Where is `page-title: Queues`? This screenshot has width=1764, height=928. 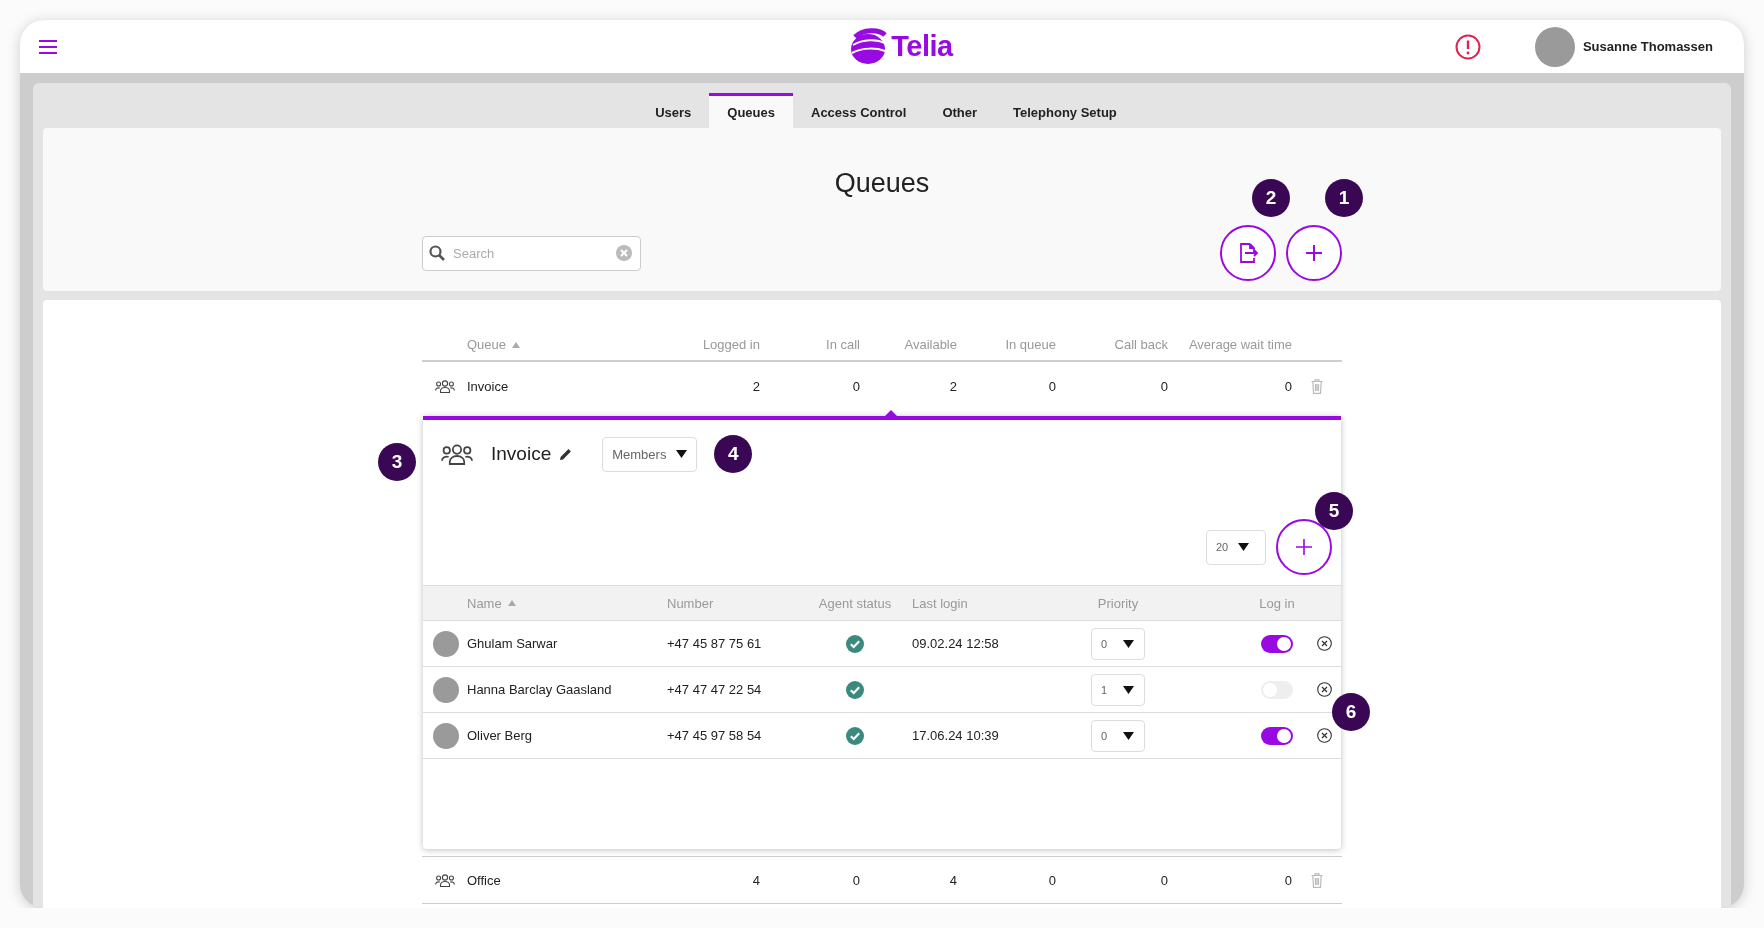
page-title: Queues is located at coordinates (882, 183).